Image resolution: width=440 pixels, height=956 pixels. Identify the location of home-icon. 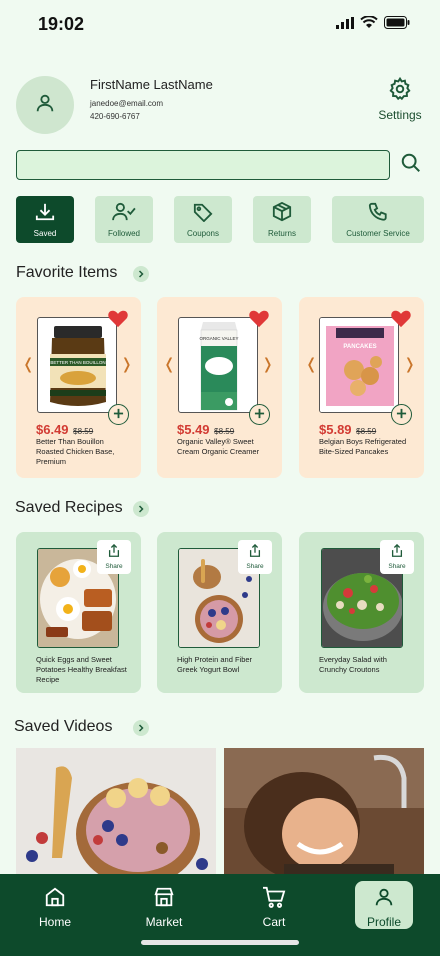
(55, 899).